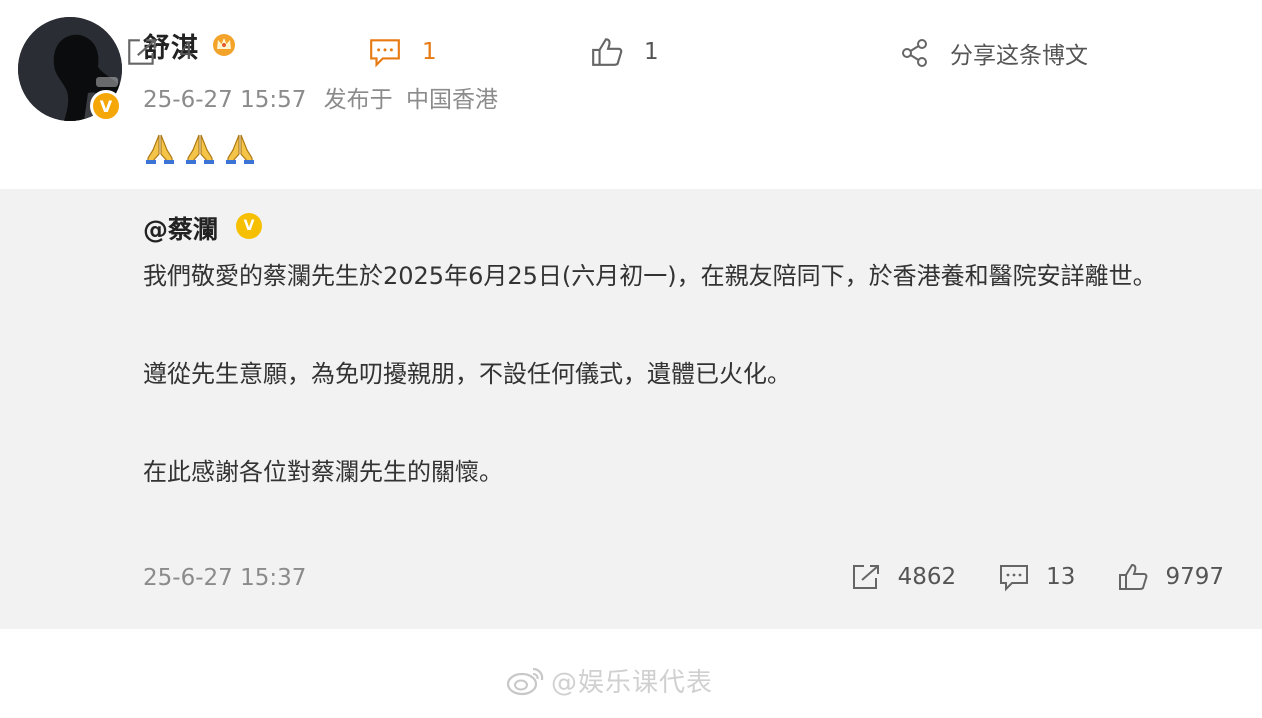  I want to click on crown-badge-icon, so click(224, 45).